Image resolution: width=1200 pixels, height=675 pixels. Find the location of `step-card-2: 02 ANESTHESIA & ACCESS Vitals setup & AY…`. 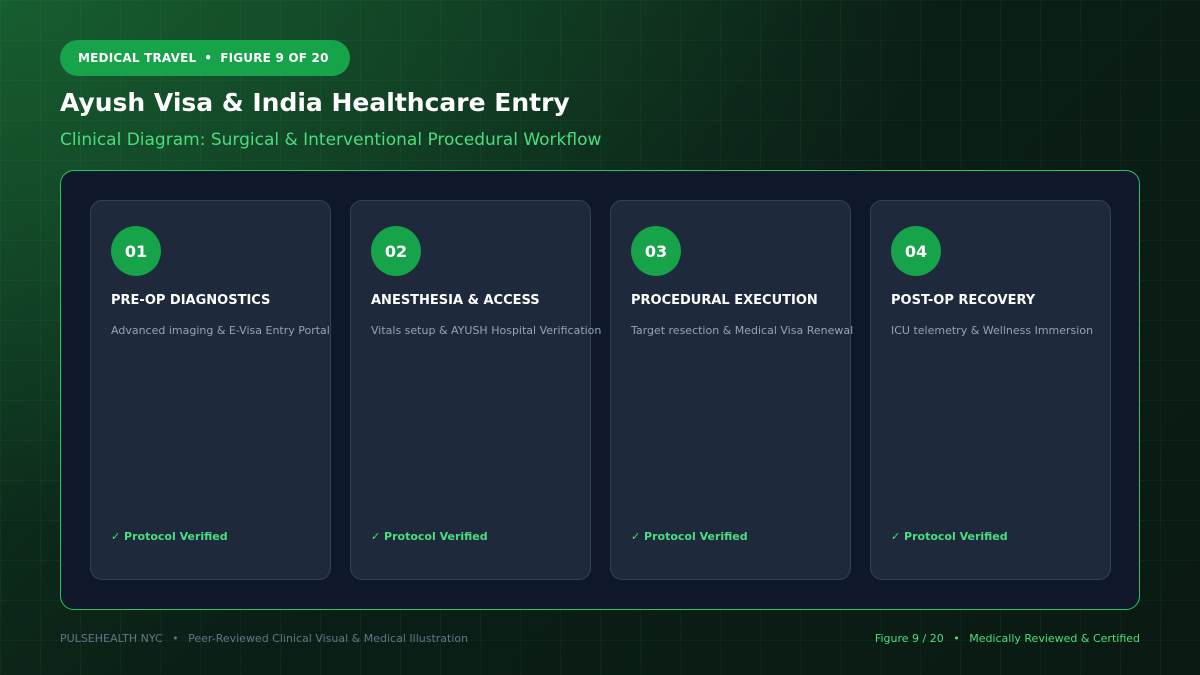

step-card-2: 02 ANESTHESIA & ACCESS Vitals setup & AY… is located at coordinates (475, 390).